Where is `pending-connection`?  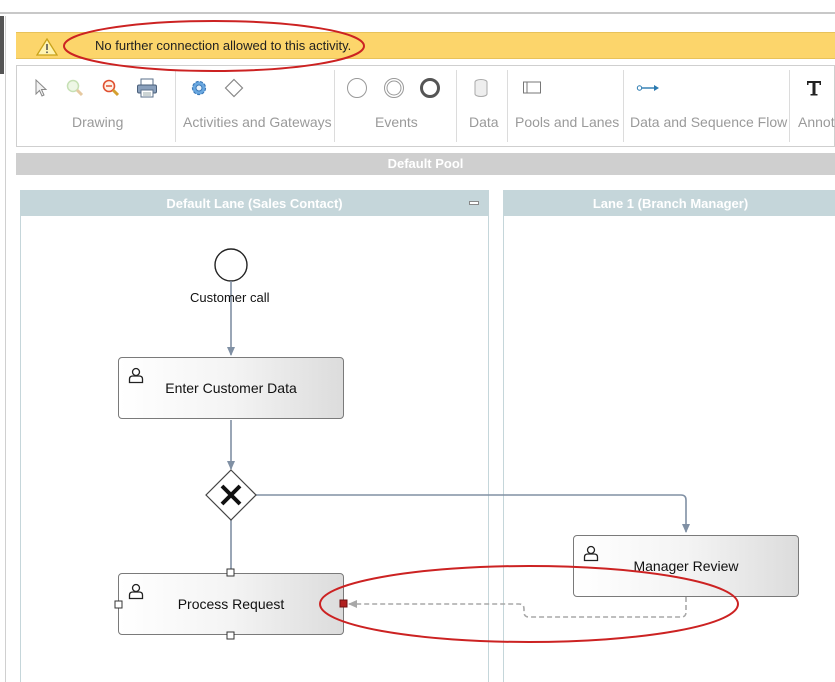
pending-connection is located at coordinates (517, 607).